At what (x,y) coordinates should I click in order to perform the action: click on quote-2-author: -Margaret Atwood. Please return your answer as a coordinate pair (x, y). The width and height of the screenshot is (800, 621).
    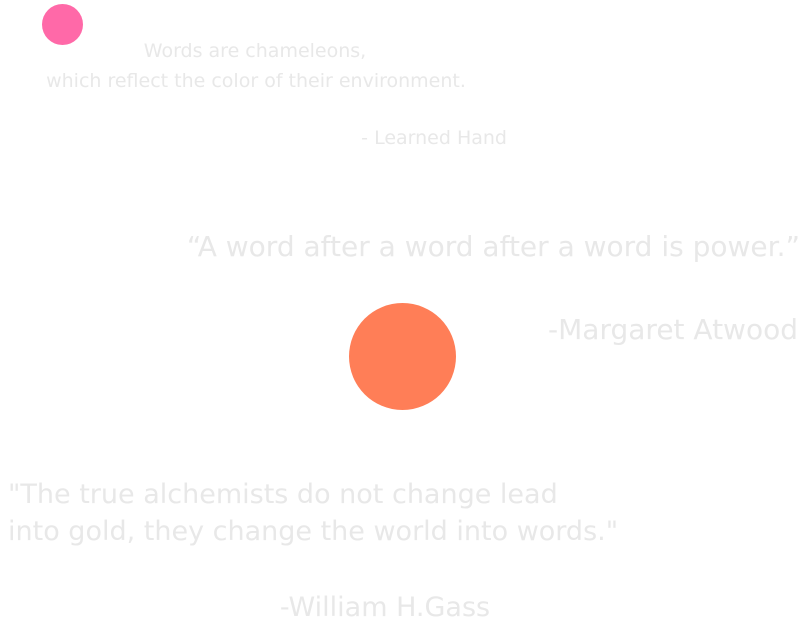
    Looking at the image, I should click on (673, 329).